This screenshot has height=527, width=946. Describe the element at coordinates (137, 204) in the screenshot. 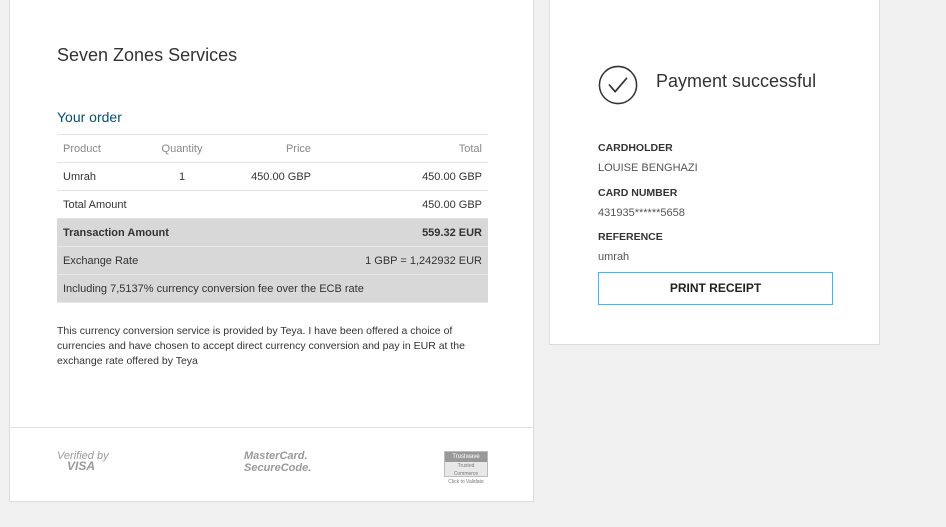

I see `total-amount-label: Total Amount` at that location.